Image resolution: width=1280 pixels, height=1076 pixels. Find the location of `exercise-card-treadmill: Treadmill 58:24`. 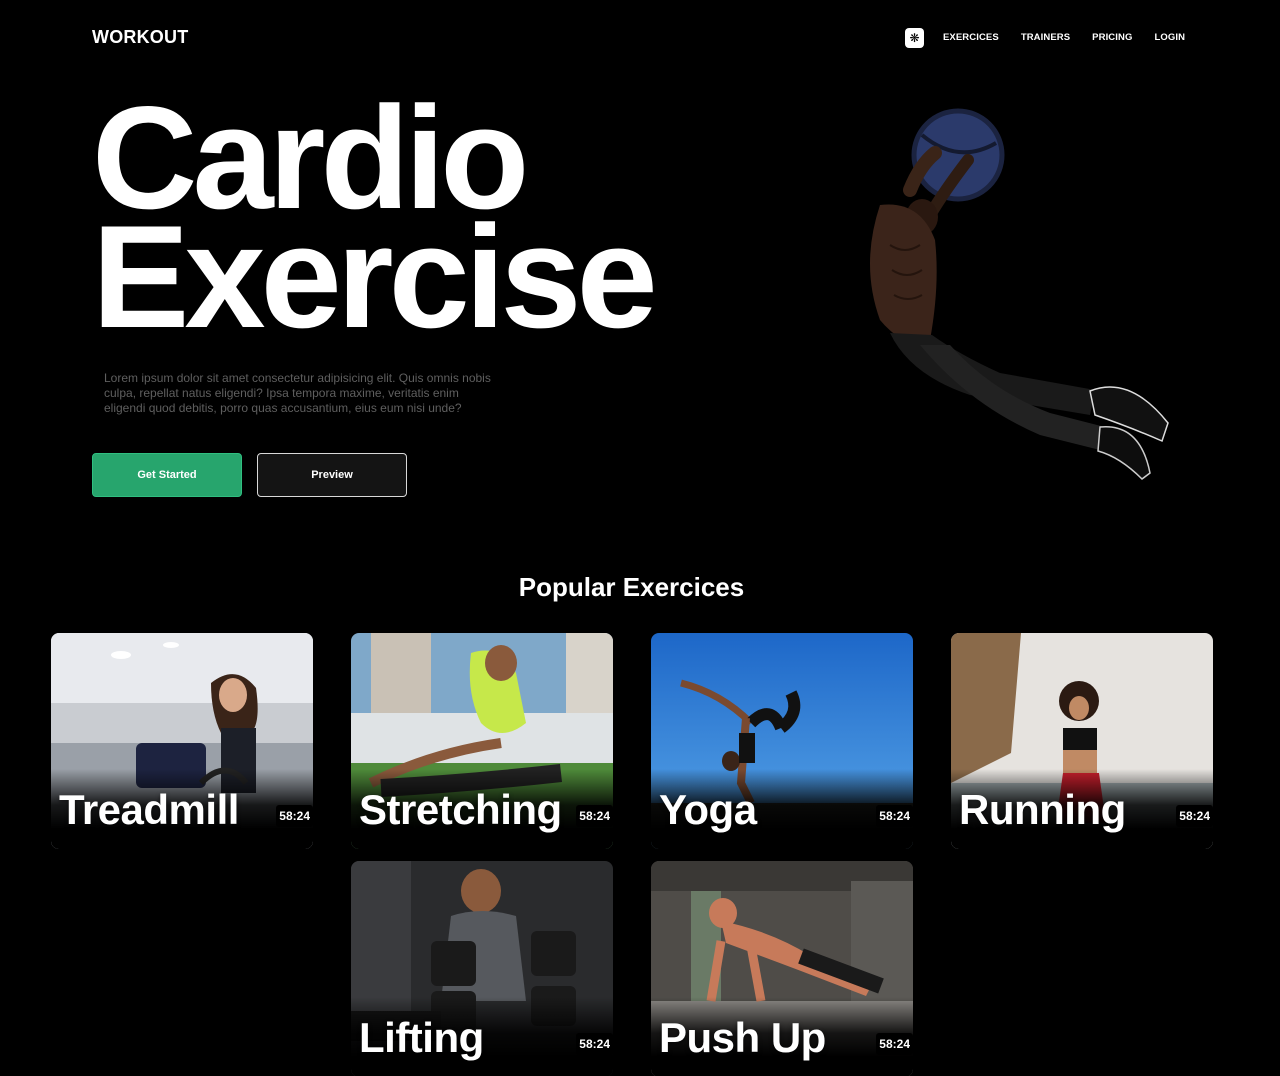

exercise-card-treadmill: Treadmill 58:24 is located at coordinates (182, 741).